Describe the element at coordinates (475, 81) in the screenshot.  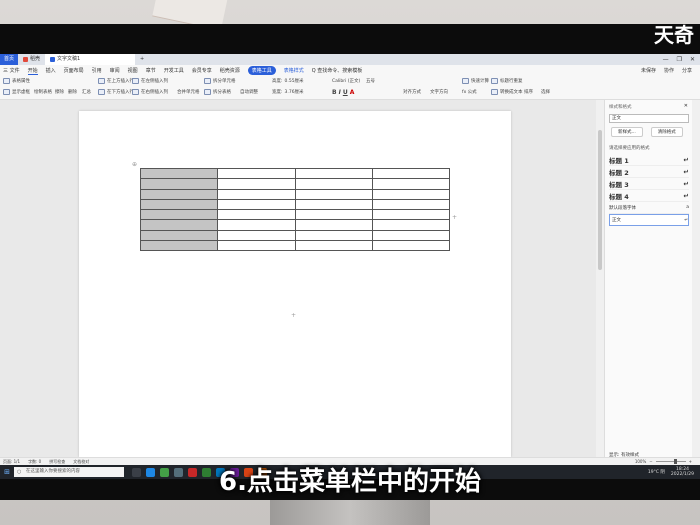
I see `quick-calc-button: 快速计算` at that location.